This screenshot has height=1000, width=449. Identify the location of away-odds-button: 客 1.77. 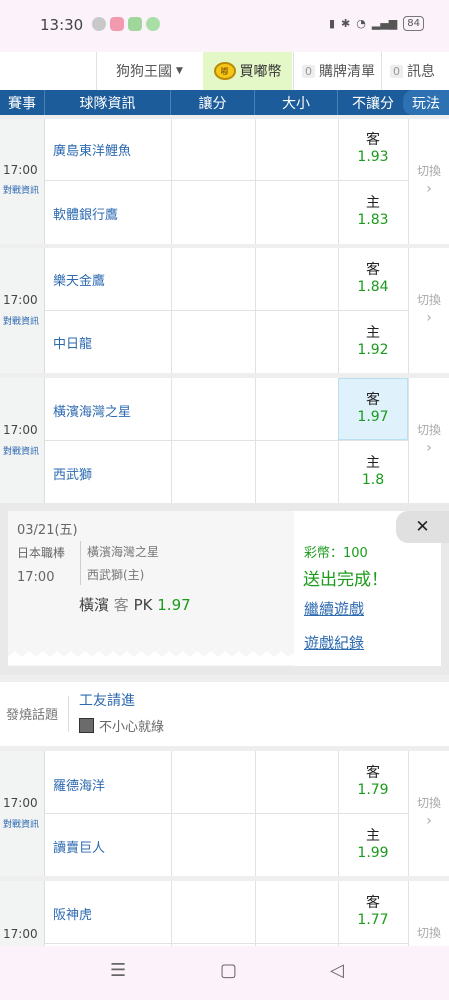
(373, 912).